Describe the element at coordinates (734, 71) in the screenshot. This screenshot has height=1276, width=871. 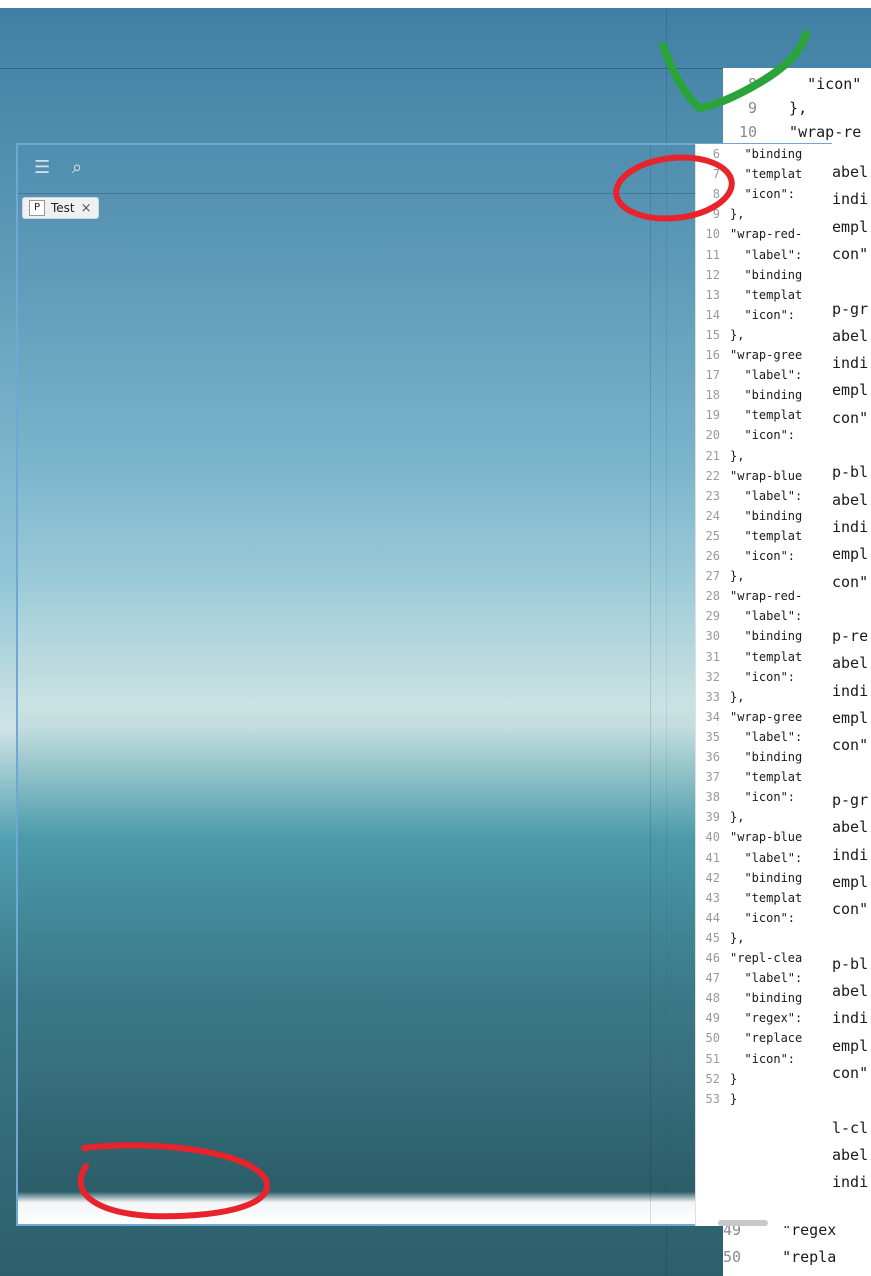
I see `green-checkmark-annotation` at that location.